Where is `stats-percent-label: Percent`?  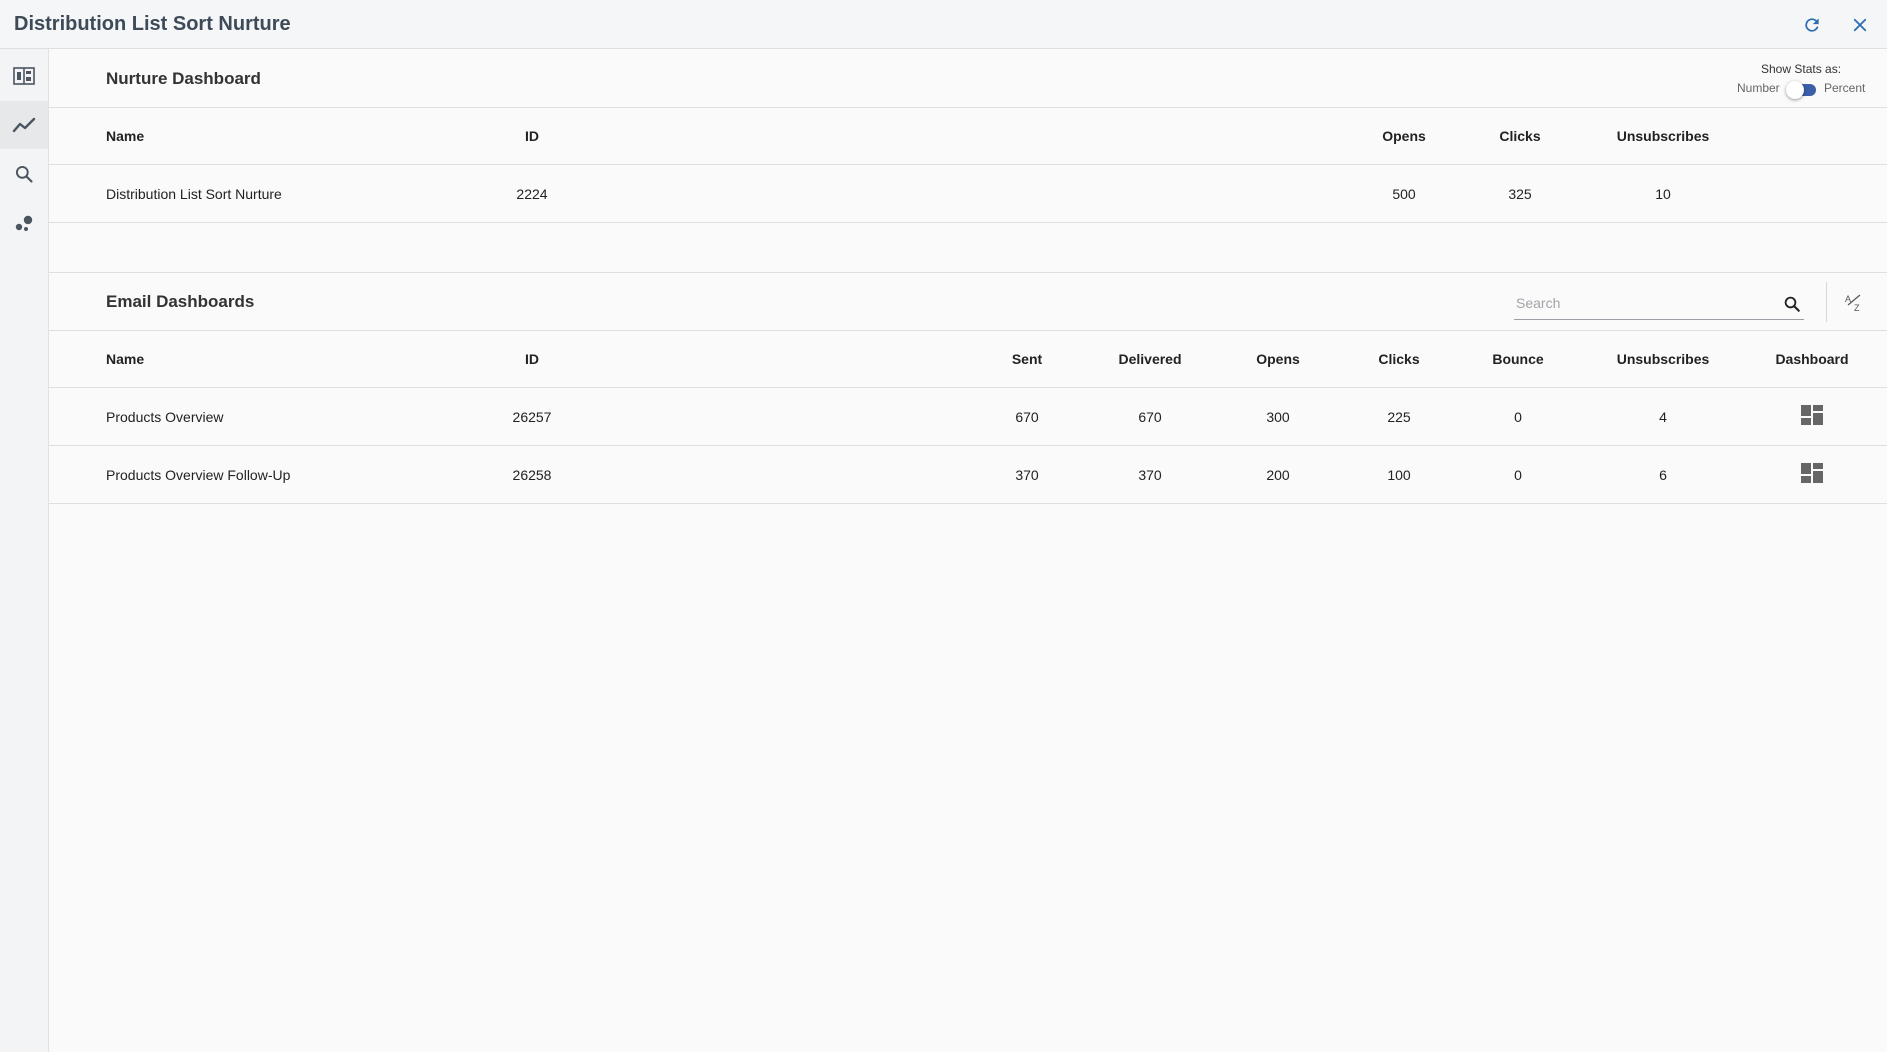 stats-percent-label: Percent is located at coordinates (1845, 88).